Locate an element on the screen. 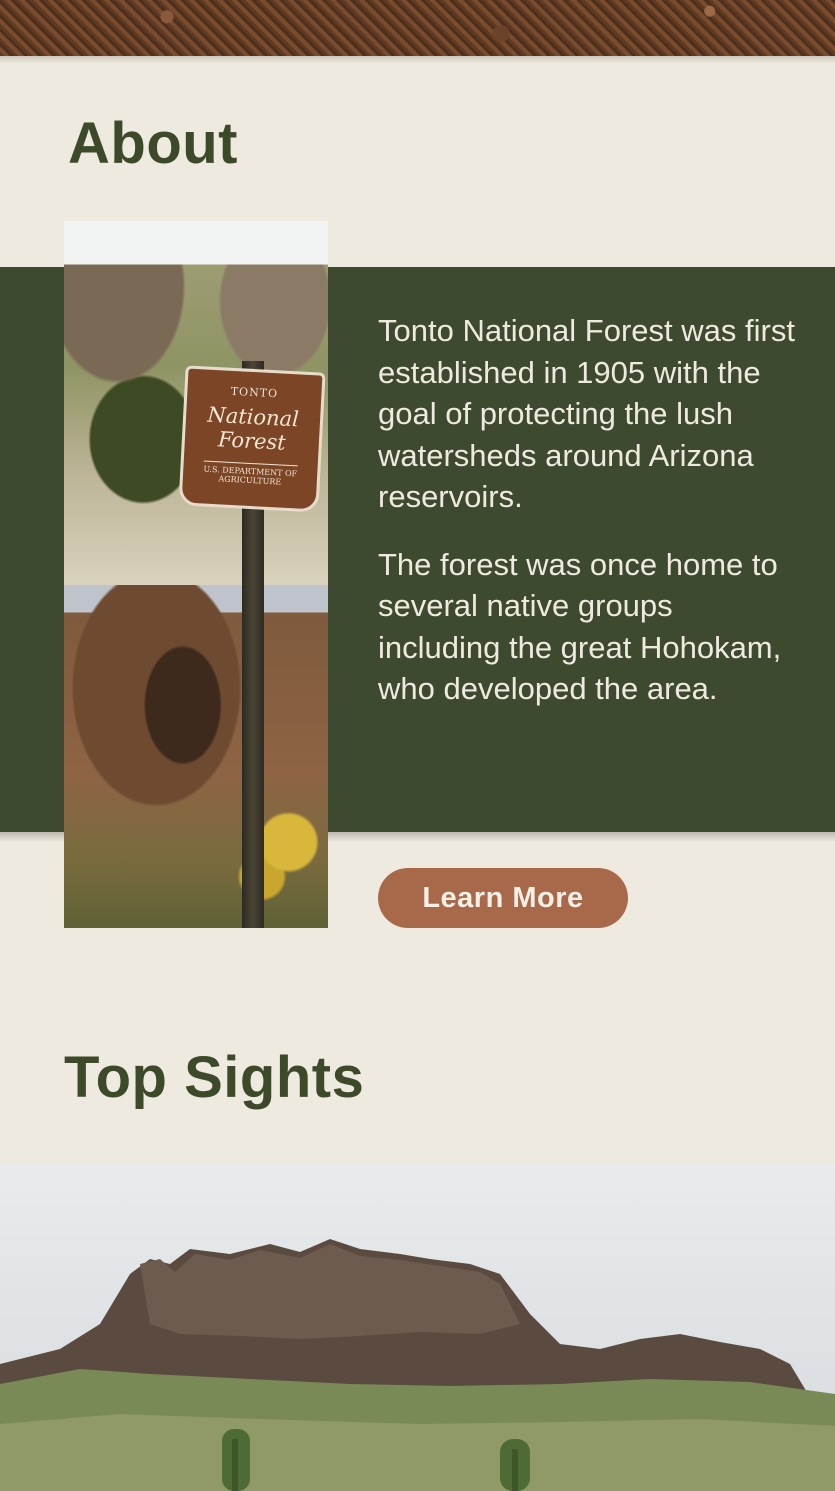 The width and height of the screenshot is (835, 1491). top-sights-heading: Top Sights is located at coordinates (214, 1077).